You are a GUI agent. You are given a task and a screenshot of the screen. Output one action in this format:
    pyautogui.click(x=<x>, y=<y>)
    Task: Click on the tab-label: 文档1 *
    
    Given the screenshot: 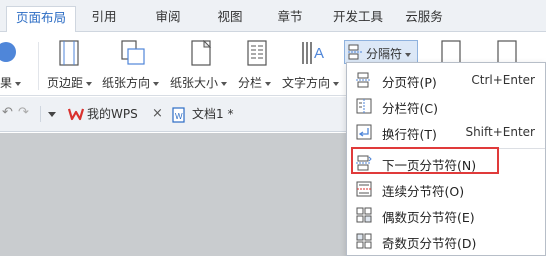 What is the action you would take?
    pyautogui.click(x=213, y=114)
    